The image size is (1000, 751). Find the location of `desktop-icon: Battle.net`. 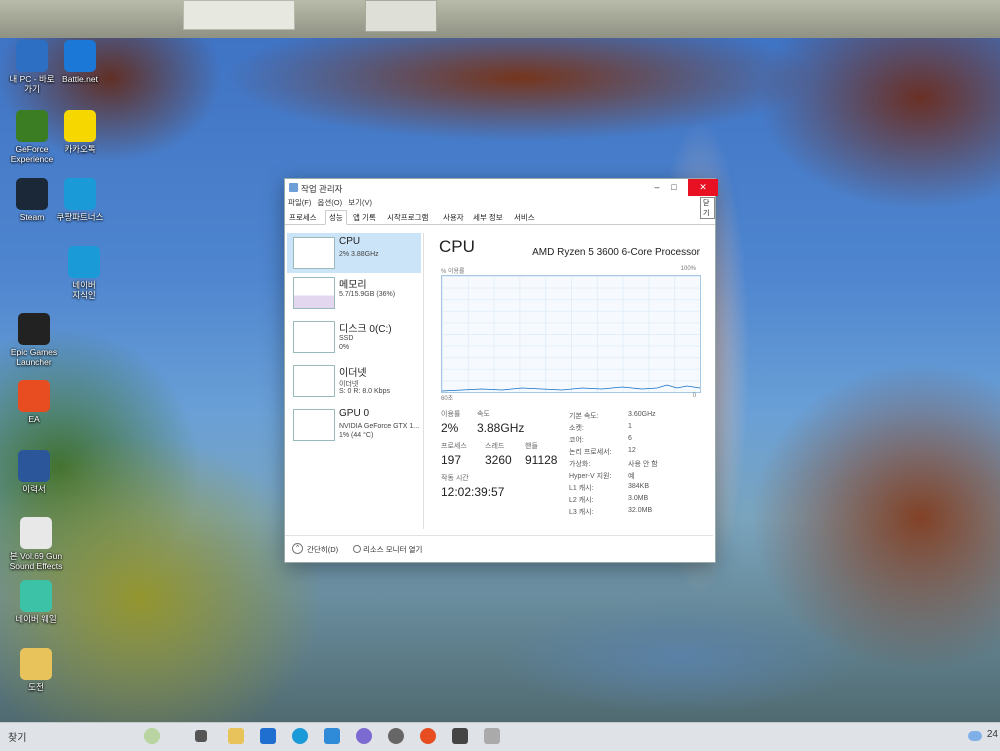

desktop-icon: Battle.net is located at coordinates (80, 62).